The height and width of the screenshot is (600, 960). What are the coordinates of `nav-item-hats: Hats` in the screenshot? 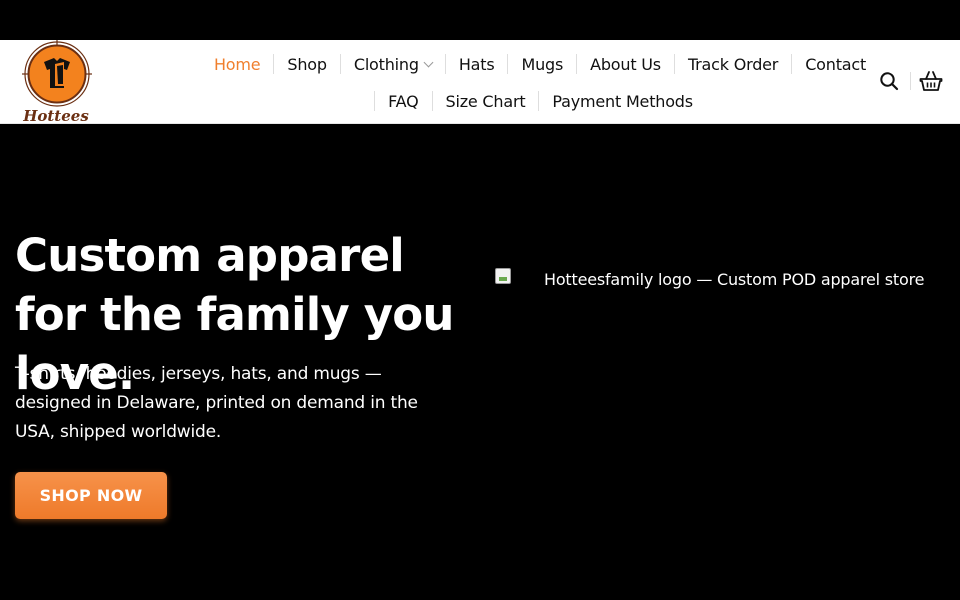 It's located at (476, 64).